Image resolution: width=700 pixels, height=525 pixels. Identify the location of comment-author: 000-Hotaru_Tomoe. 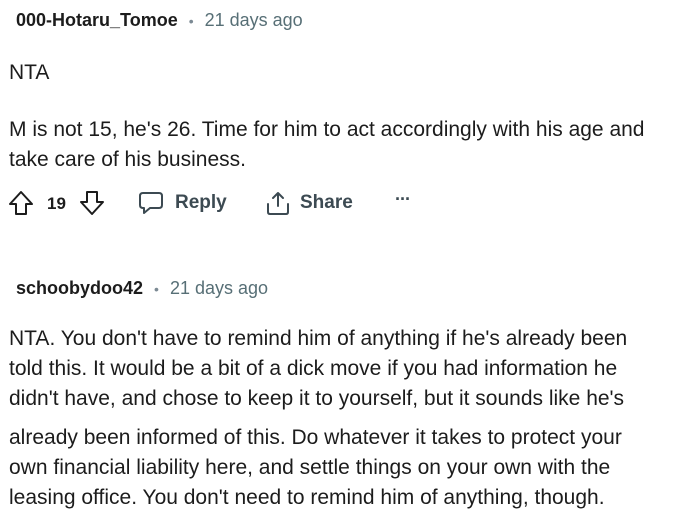
(97, 20).